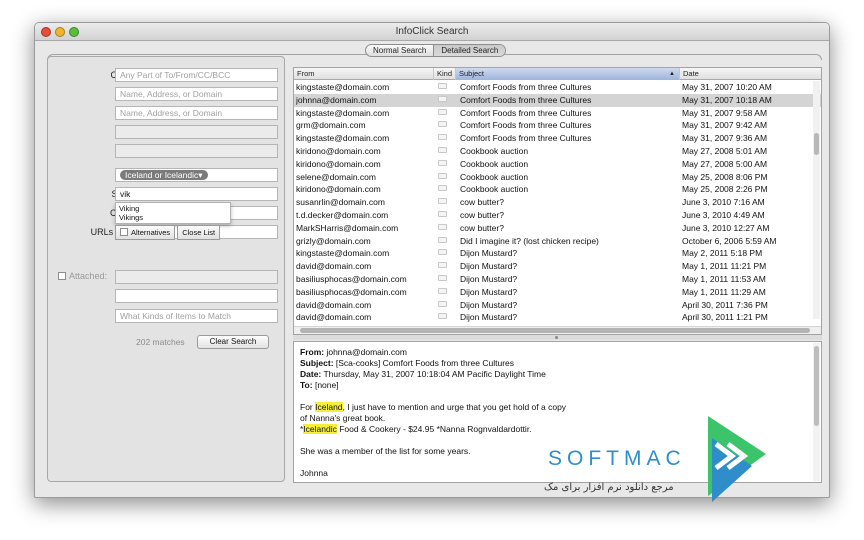 This screenshot has width=864, height=540. What do you see at coordinates (725, 150) in the screenshot?
I see `cell-date: May 27, 2008 5:01 AM` at bounding box center [725, 150].